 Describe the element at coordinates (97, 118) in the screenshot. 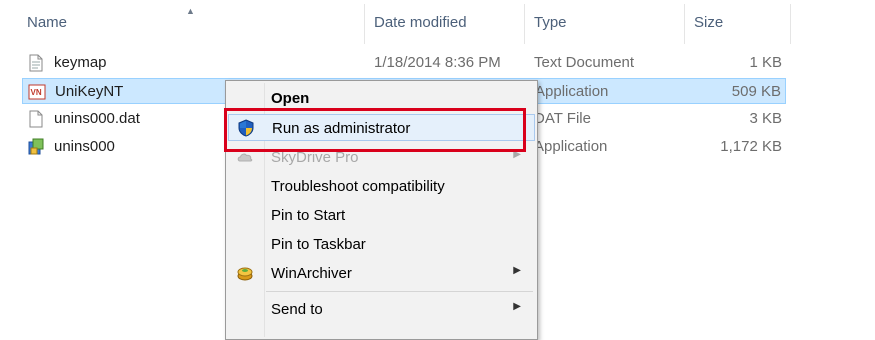

I see `file-name: unins000.dat` at that location.